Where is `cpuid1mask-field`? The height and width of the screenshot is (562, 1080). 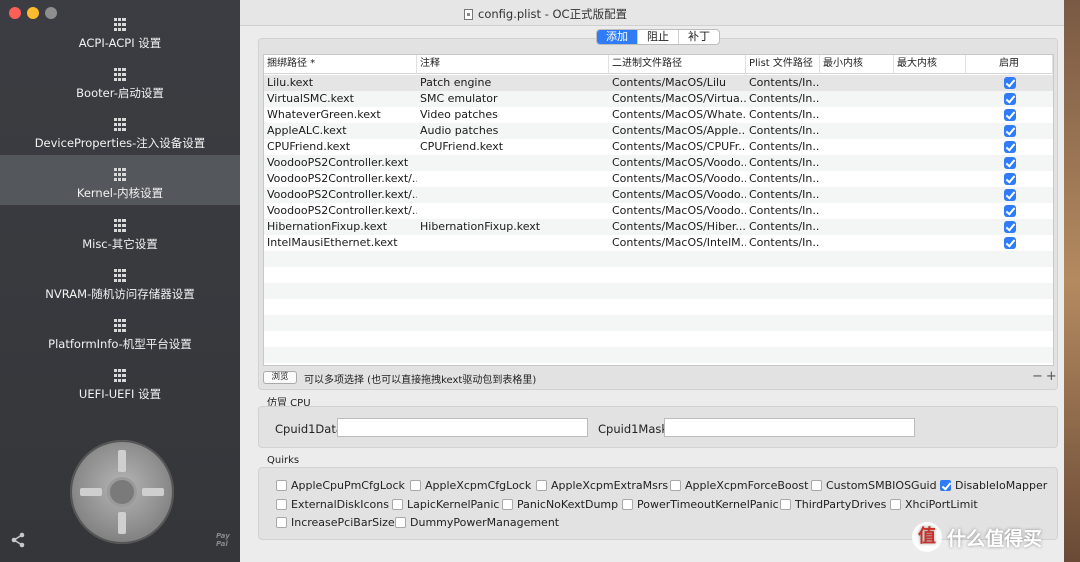 cpuid1mask-field is located at coordinates (789, 427).